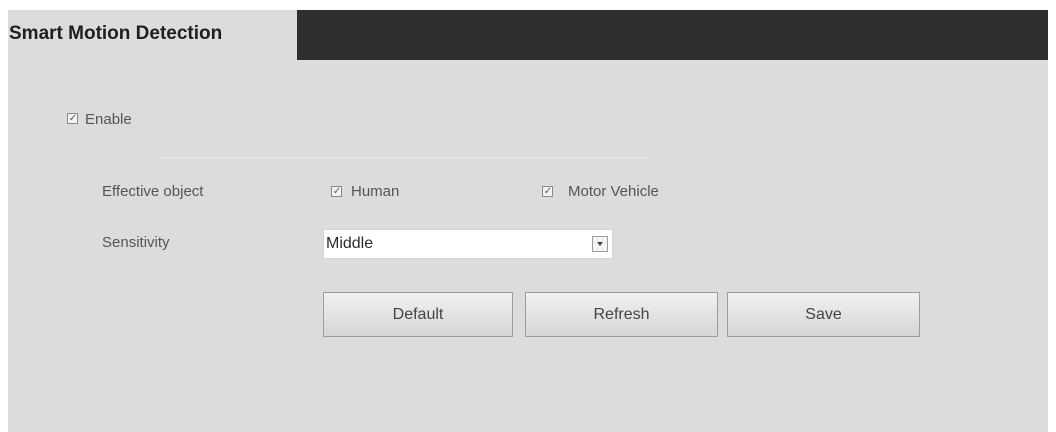 The width and height of the screenshot is (1056, 432). What do you see at coordinates (468, 244) in the screenshot?
I see `sensitivity-select: Middle` at bounding box center [468, 244].